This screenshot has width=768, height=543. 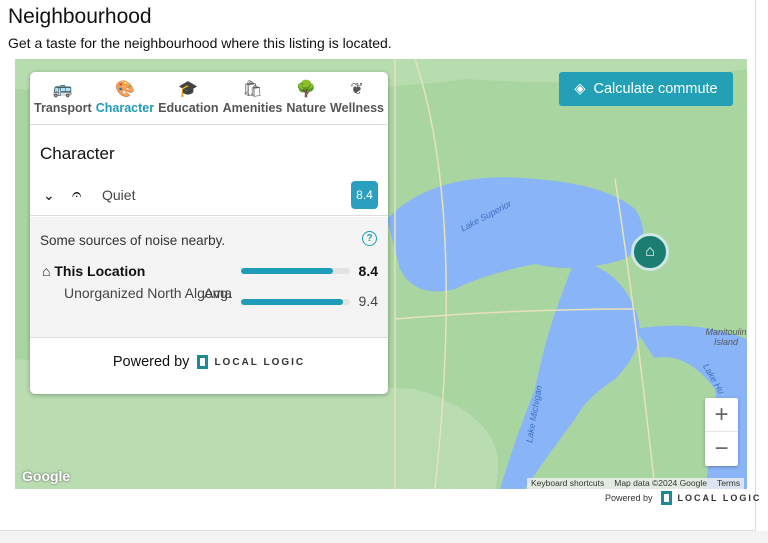 What do you see at coordinates (364, 195) in the screenshot?
I see `score-badge: 8.4` at bounding box center [364, 195].